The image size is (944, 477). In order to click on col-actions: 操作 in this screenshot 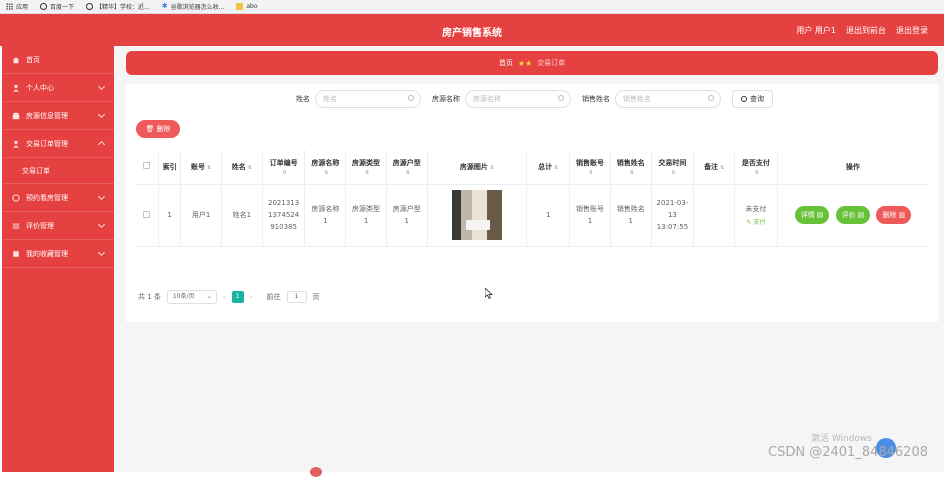, I will do `click(852, 167)`.